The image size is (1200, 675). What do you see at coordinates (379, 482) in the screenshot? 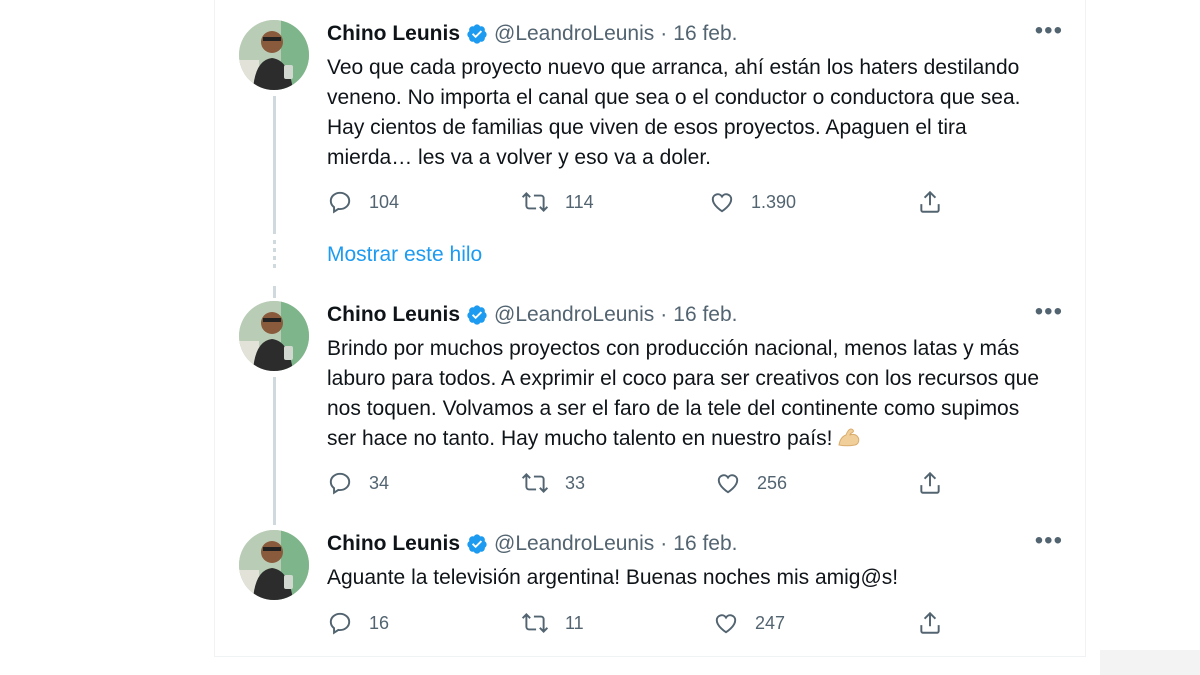
I see `reply-count: 34` at bounding box center [379, 482].